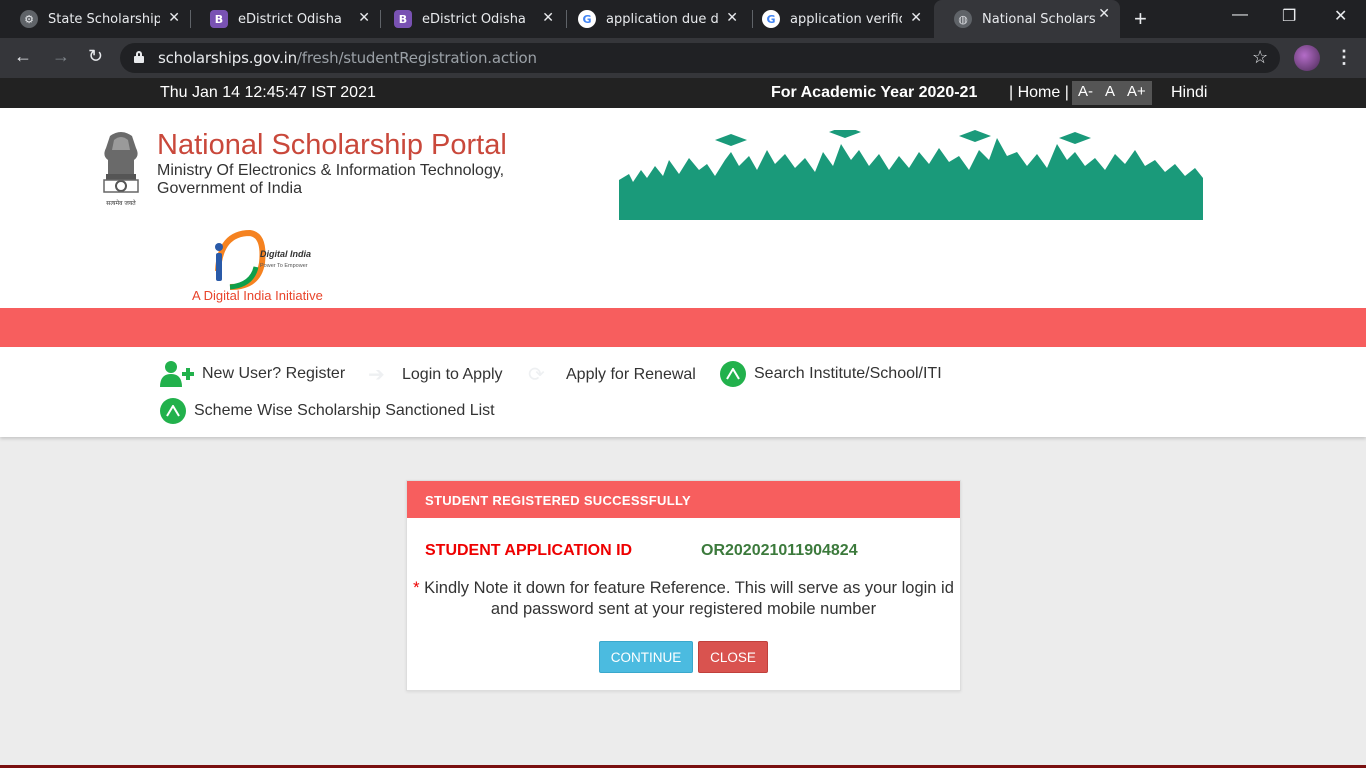  I want to click on close-button: CLOSE, so click(733, 657).